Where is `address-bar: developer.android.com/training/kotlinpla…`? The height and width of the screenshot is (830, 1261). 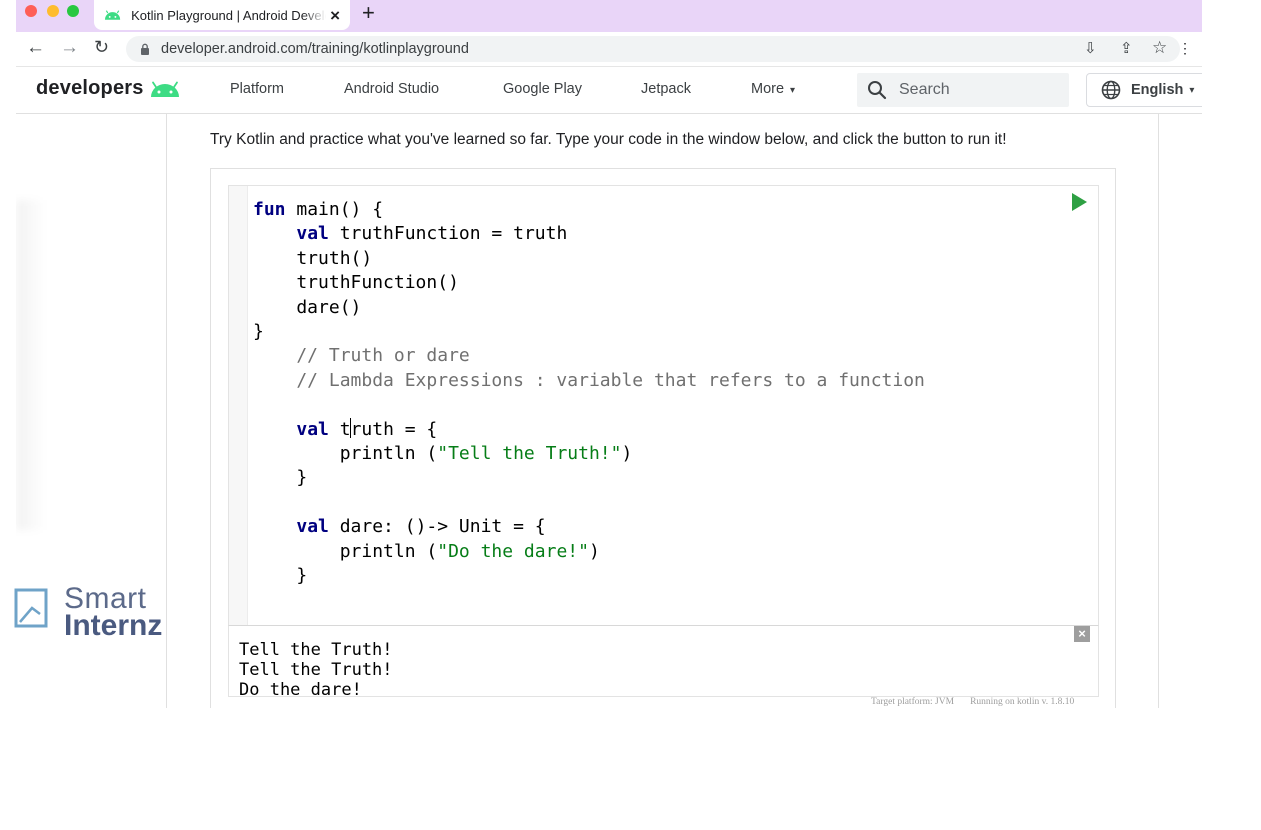
address-bar: developer.android.com/training/kotlinpla… is located at coordinates (653, 49).